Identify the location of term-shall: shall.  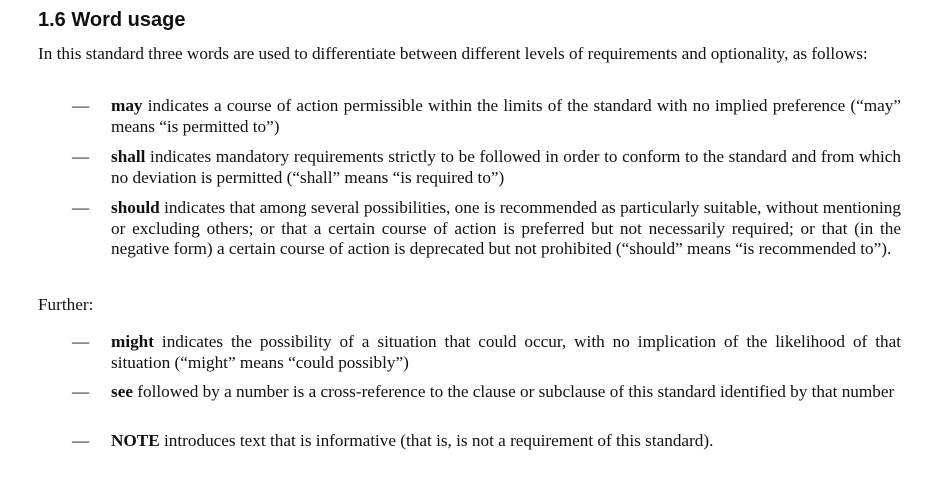
(128, 156).